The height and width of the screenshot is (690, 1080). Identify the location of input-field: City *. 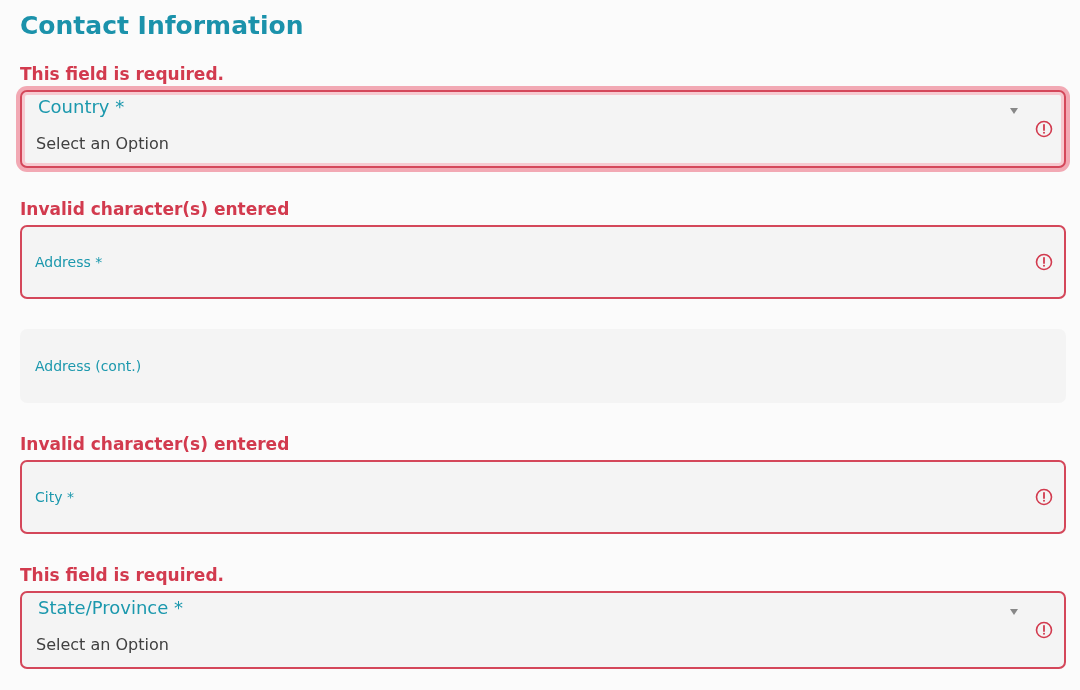
(543, 497).